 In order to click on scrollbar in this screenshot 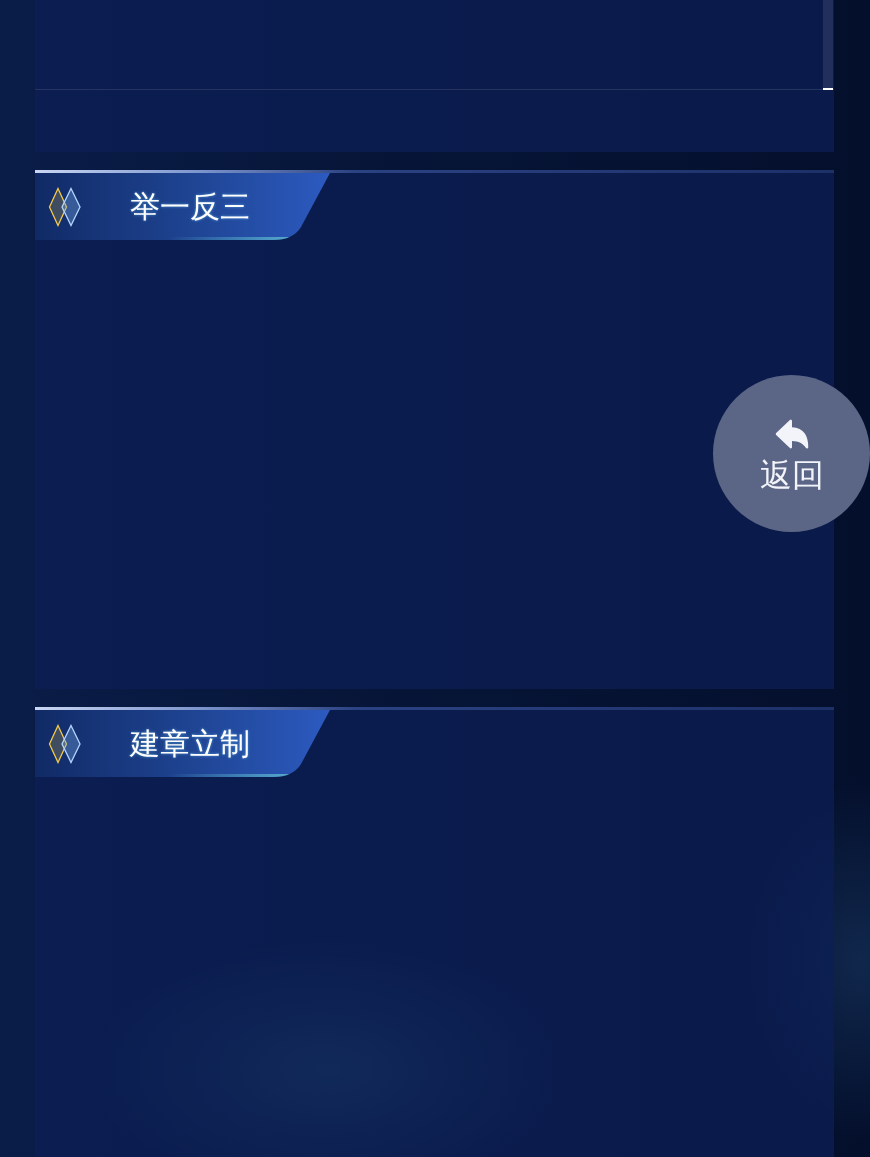, I will do `click(828, 45)`.